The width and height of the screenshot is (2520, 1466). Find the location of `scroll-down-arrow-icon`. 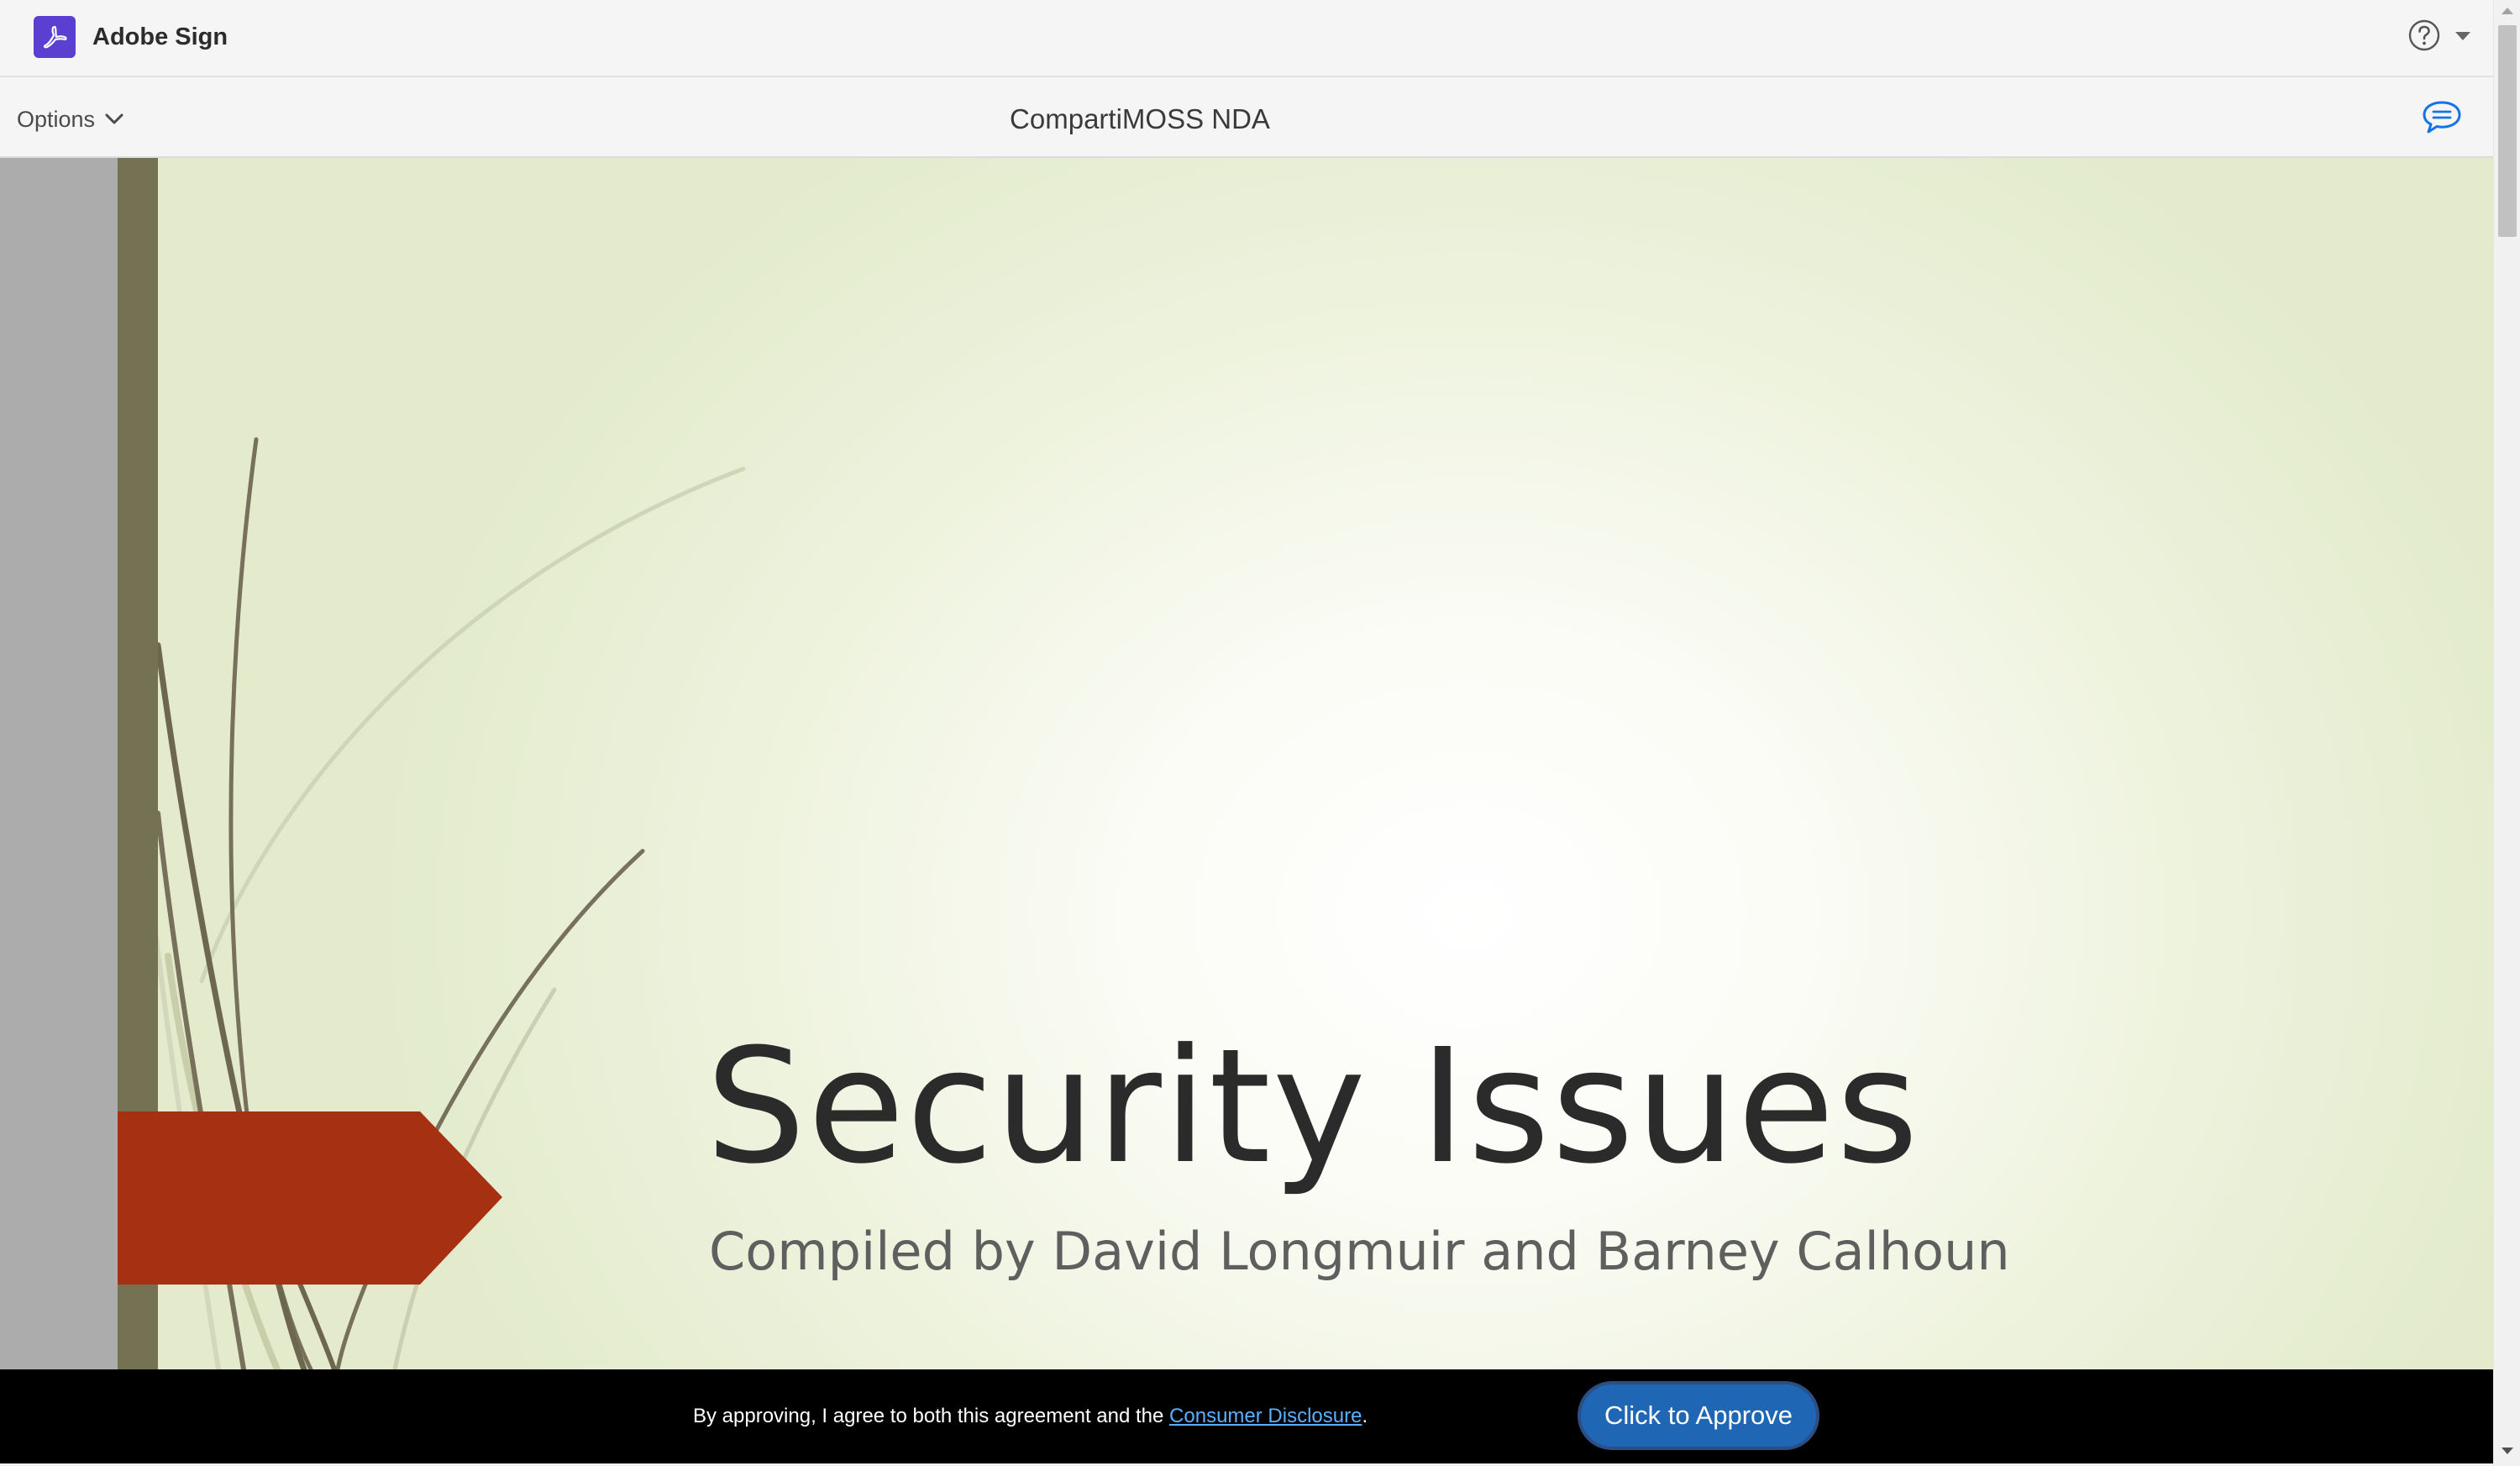

scroll-down-arrow-icon is located at coordinates (2507, 1451).